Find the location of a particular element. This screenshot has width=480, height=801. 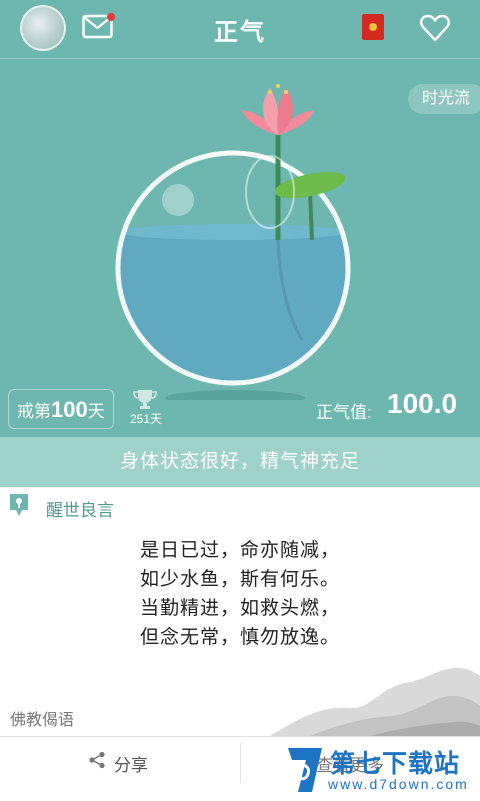

qi-value: 100.0 is located at coordinates (422, 403).